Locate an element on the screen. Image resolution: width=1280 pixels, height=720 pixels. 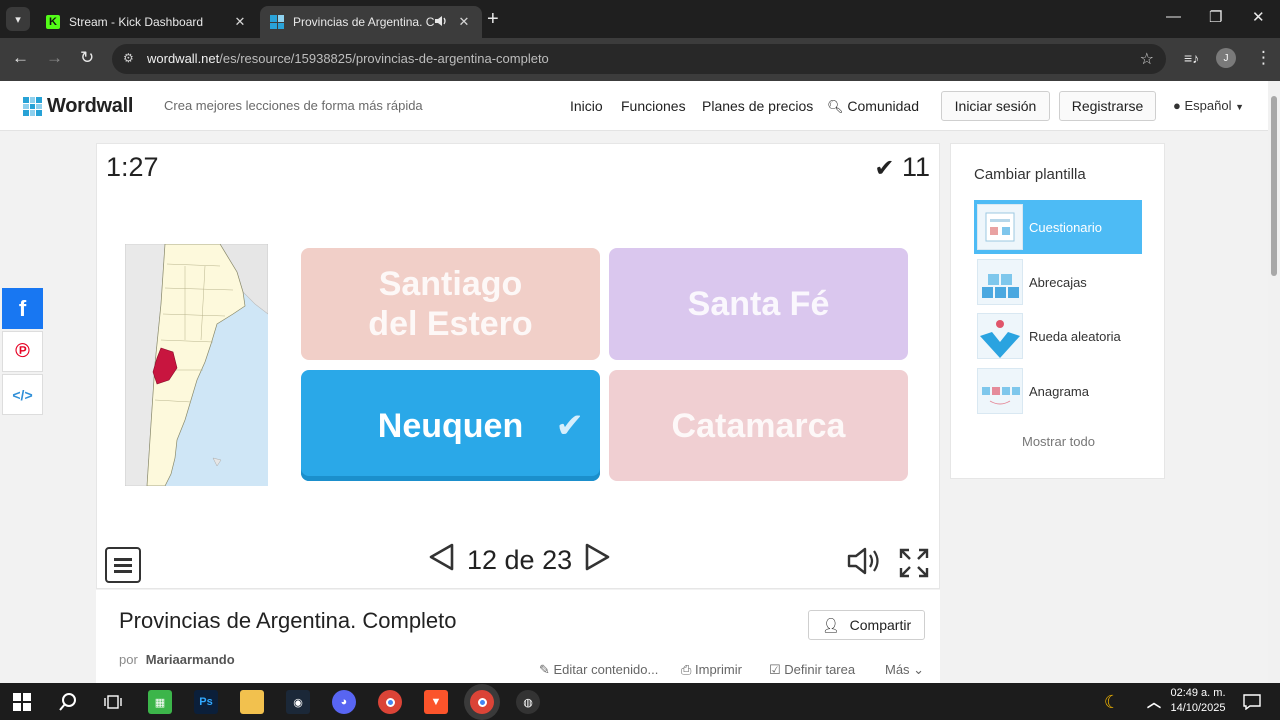
login-button: Iniciar sesión is located at coordinates (995, 106).